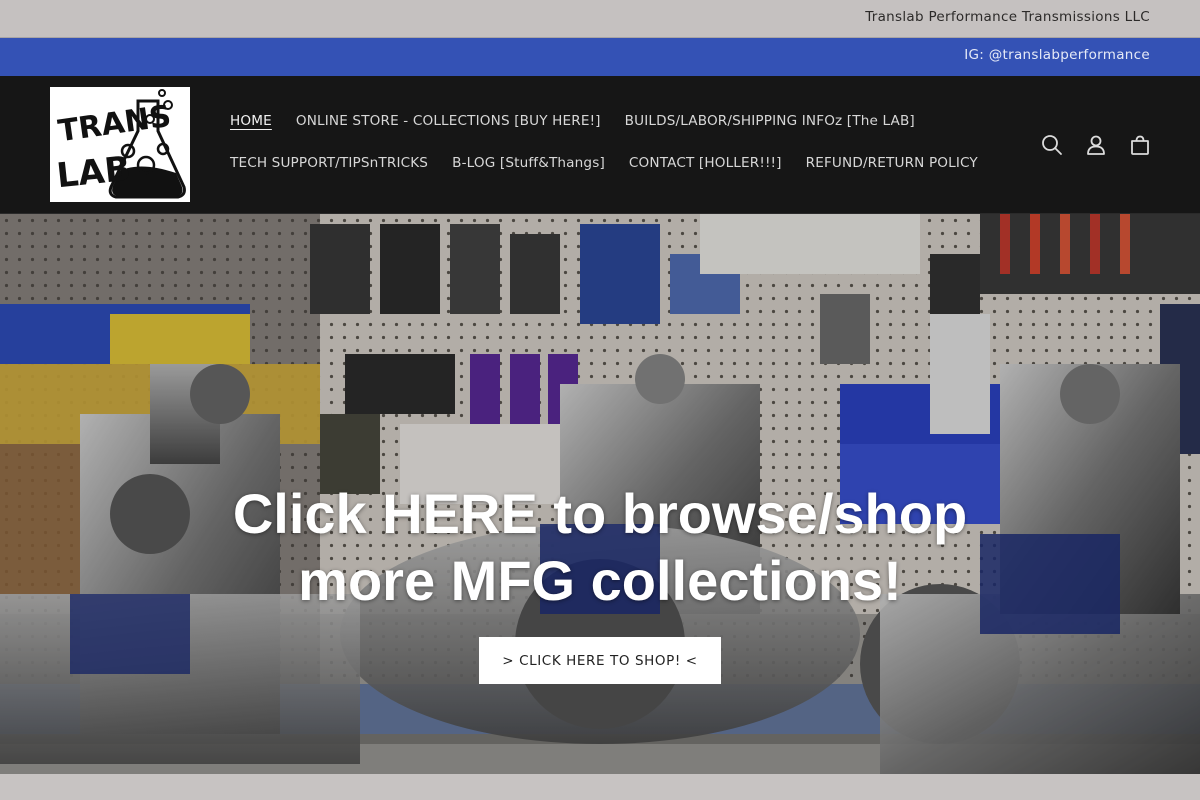 The image size is (1200, 800). What do you see at coordinates (600, 787) in the screenshot?
I see `page-bottom` at bounding box center [600, 787].